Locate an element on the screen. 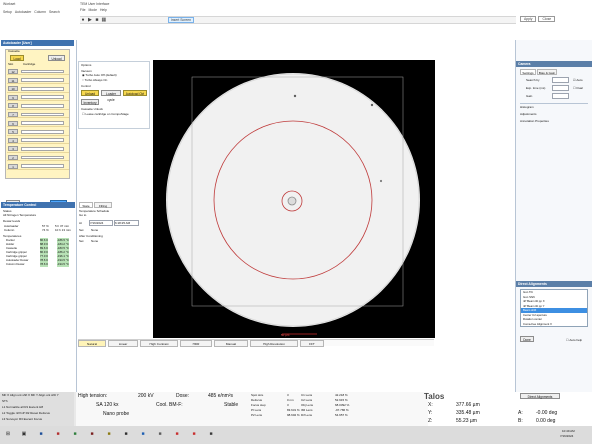 The width and height of the screenshot is (592, 444). at-time-field: 6:18:25 AM is located at coordinates (126, 223).